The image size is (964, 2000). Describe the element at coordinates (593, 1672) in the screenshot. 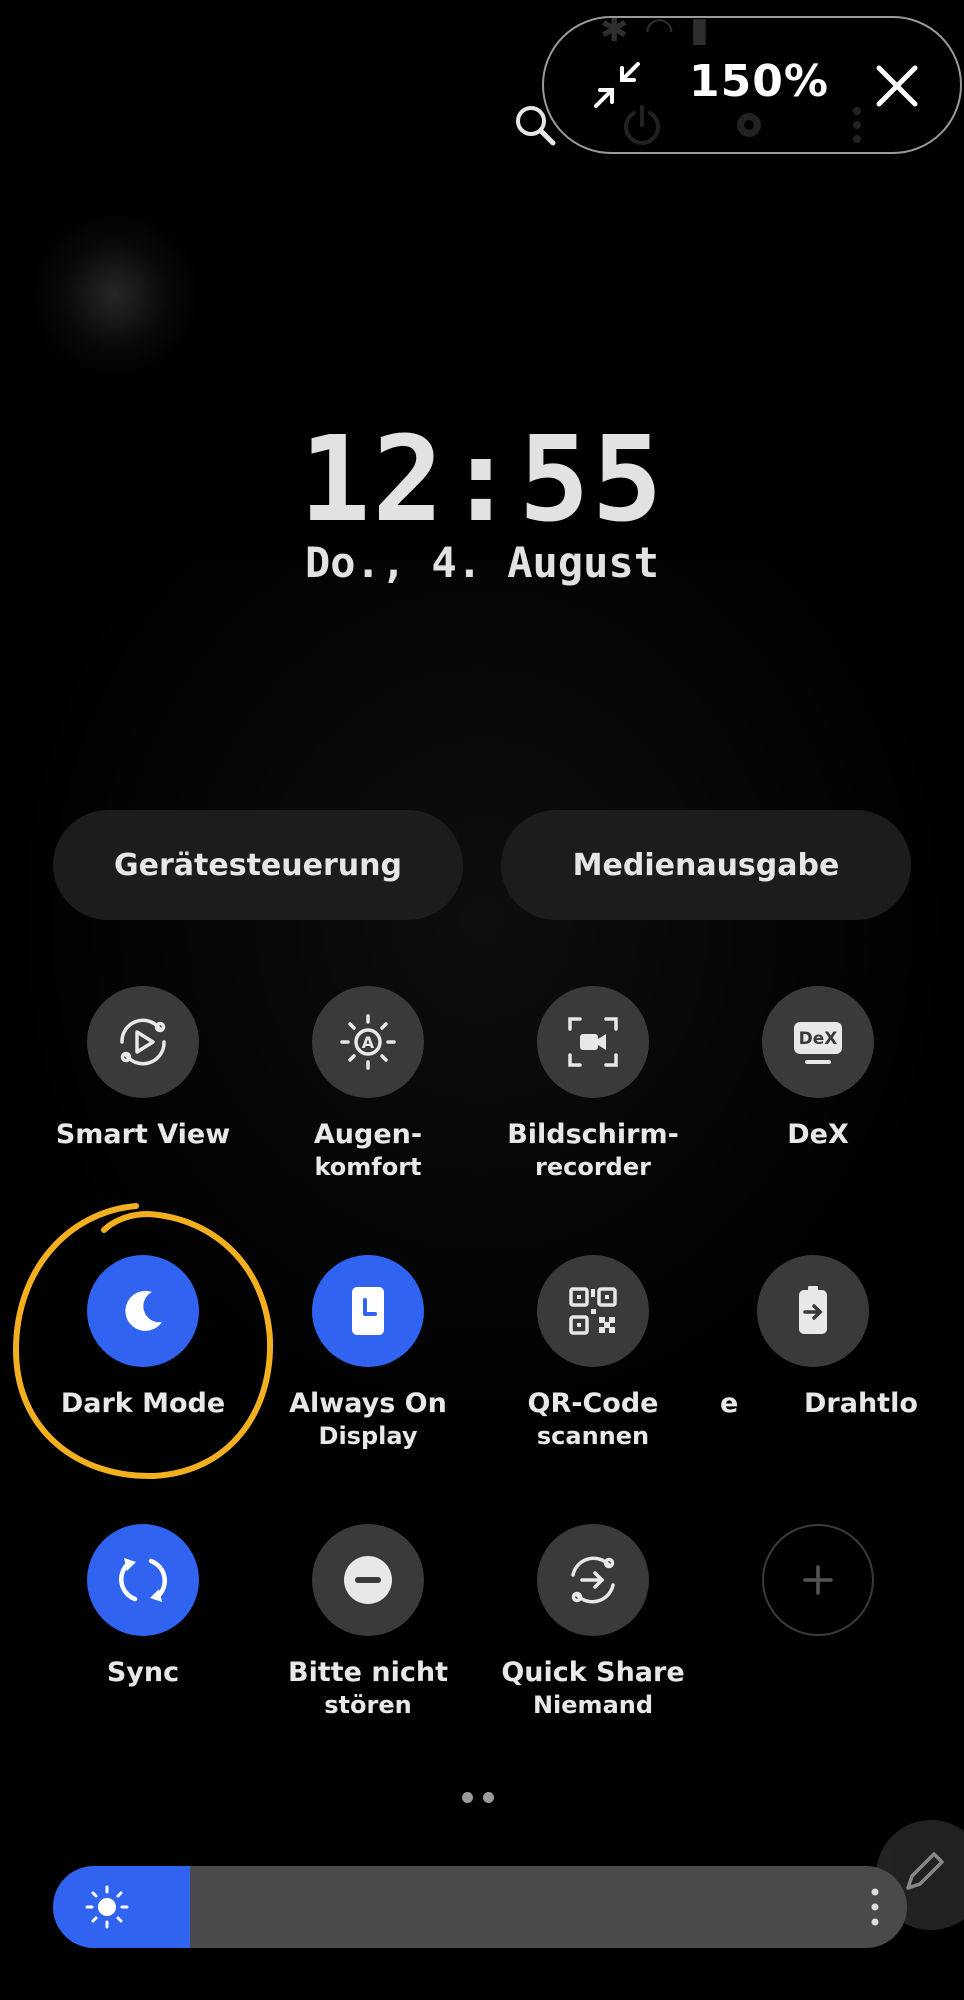

I see `tile-label: Quick Share` at that location.